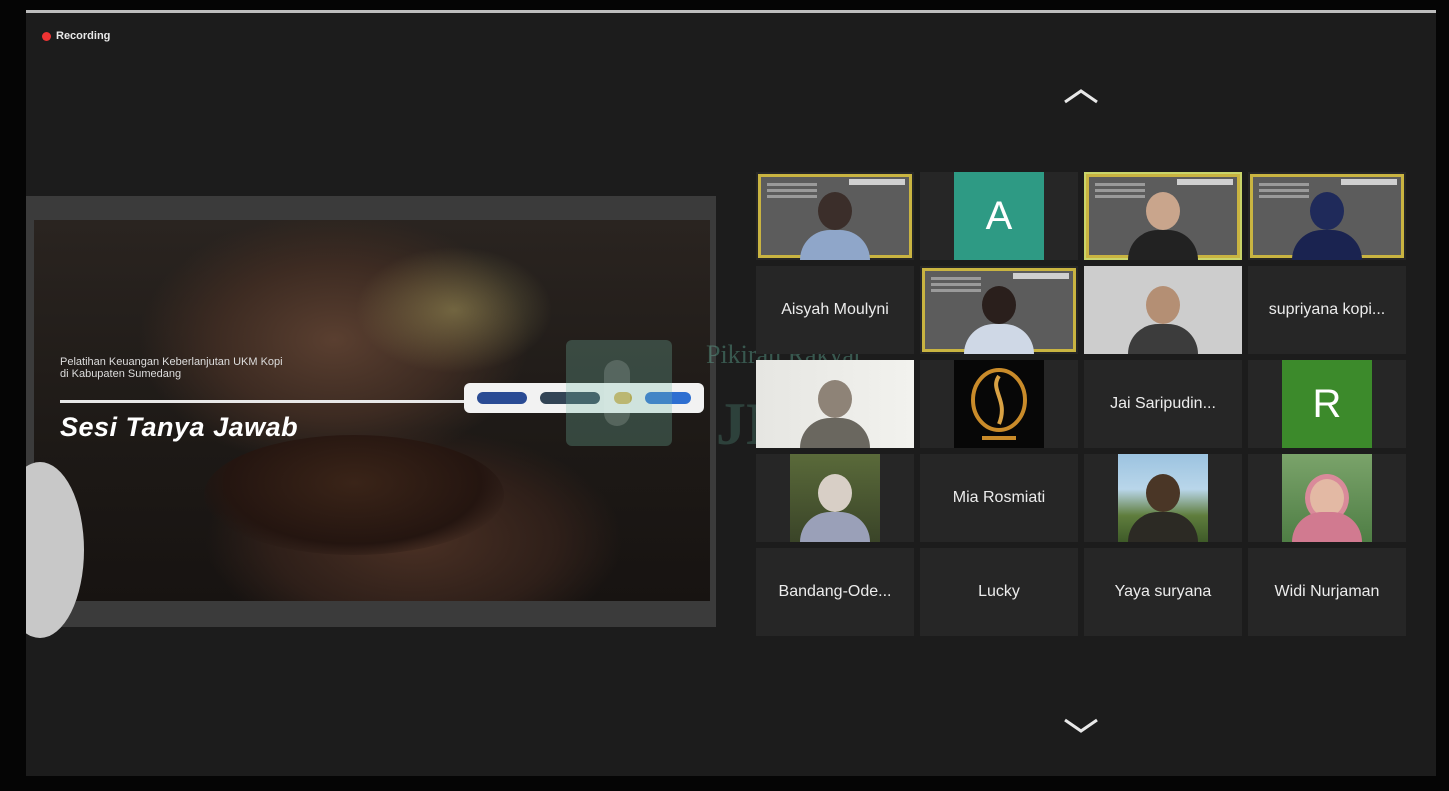 The image size is (1449, 791). I want to click on participant-name: Mia Rosmiati, so click(999, 497).